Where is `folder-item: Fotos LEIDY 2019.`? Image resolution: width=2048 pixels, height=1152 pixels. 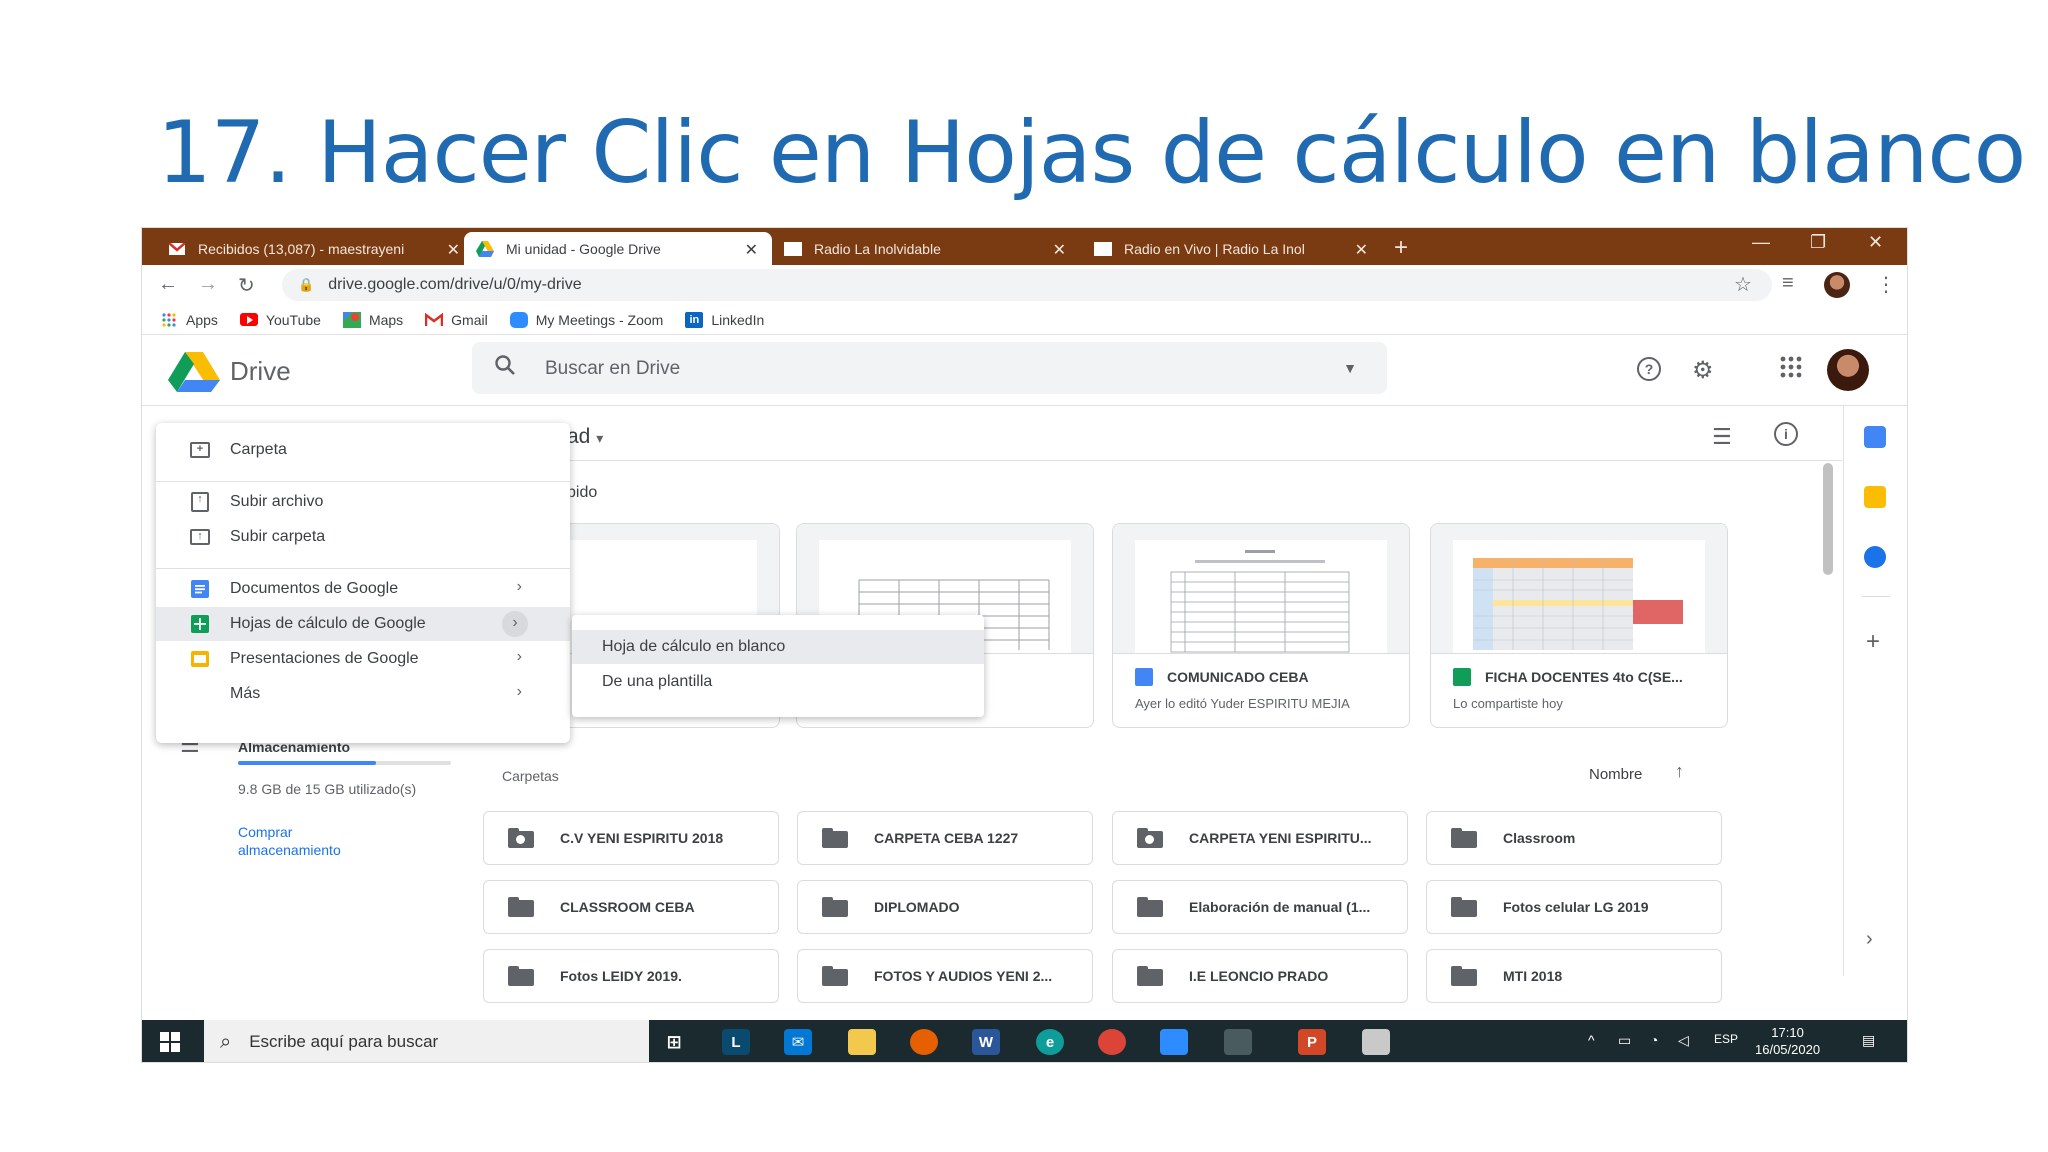
folder-item: Fotos LEIDY 2019. is located at coordinates (631, 976).